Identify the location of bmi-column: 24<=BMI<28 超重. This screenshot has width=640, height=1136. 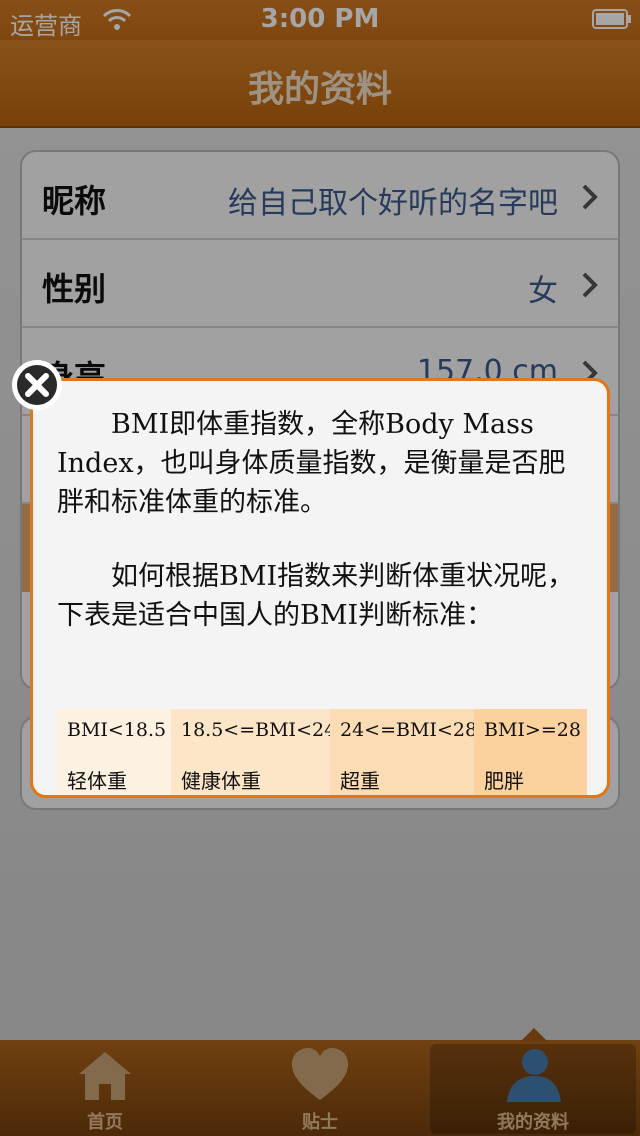
(404, 752).